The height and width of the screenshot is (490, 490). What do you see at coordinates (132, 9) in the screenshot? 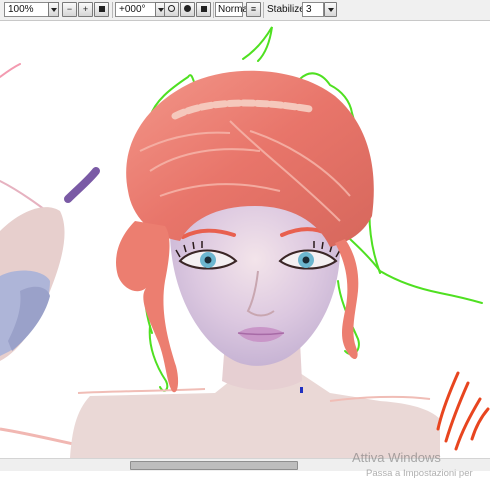
I see `rotation-value: +000°` at bounding box center [132, 9].